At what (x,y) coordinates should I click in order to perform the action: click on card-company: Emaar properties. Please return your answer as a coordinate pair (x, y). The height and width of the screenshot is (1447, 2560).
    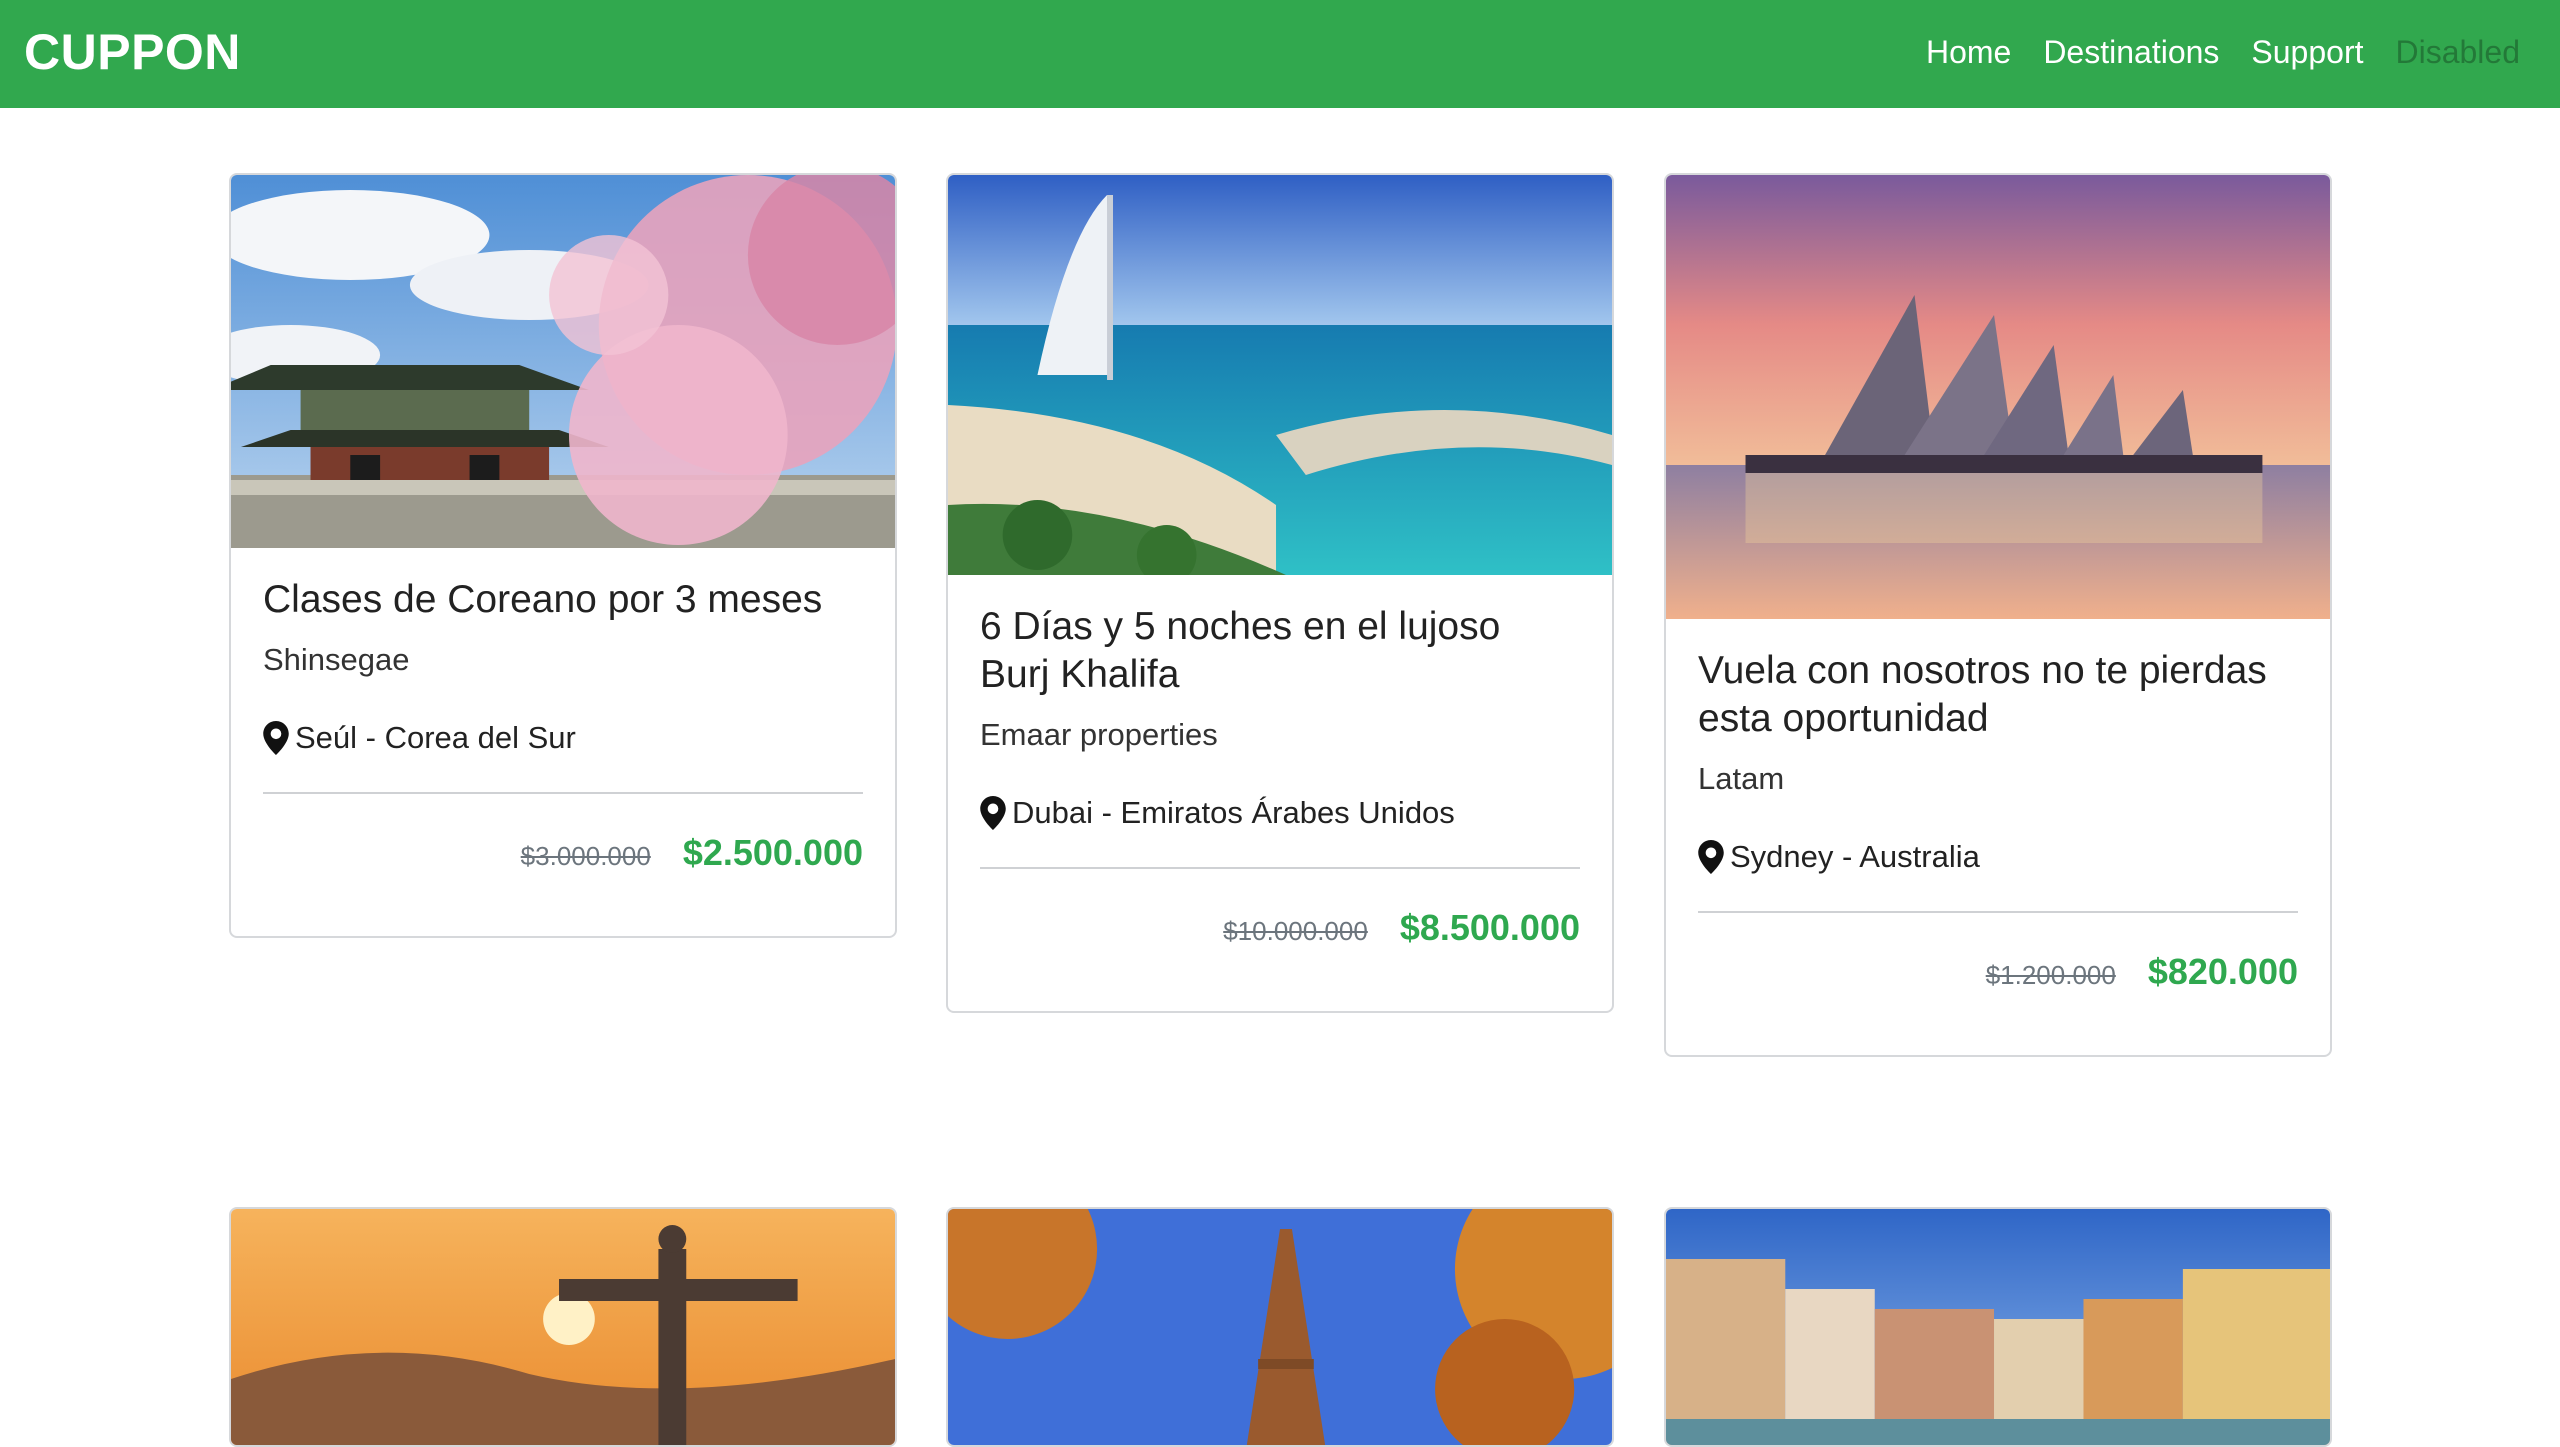
    Looking at the image, I should click on (1099, 734).